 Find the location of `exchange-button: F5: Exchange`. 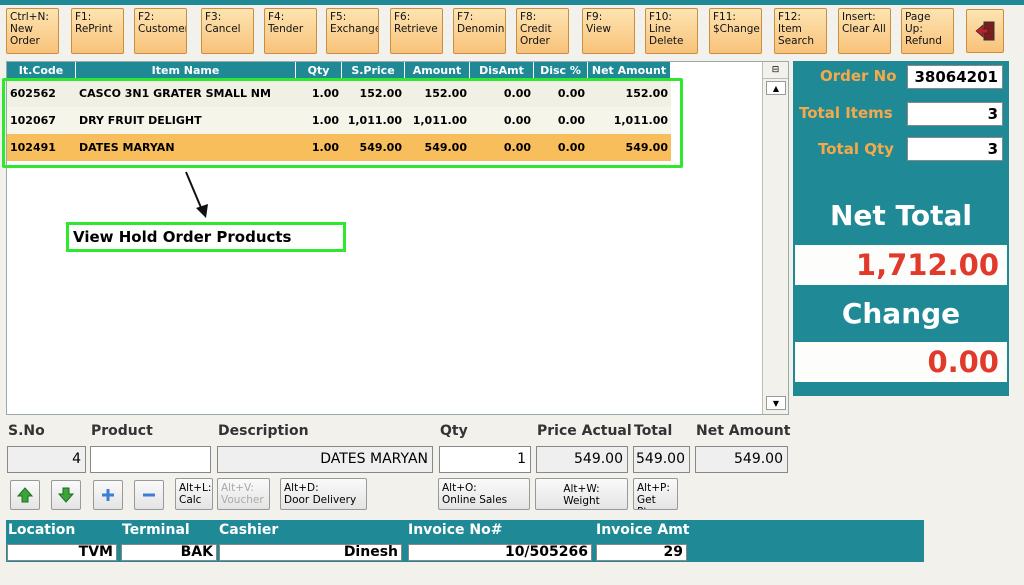

exchange-button: F5: Exchange is located at coordinates (352, 31).